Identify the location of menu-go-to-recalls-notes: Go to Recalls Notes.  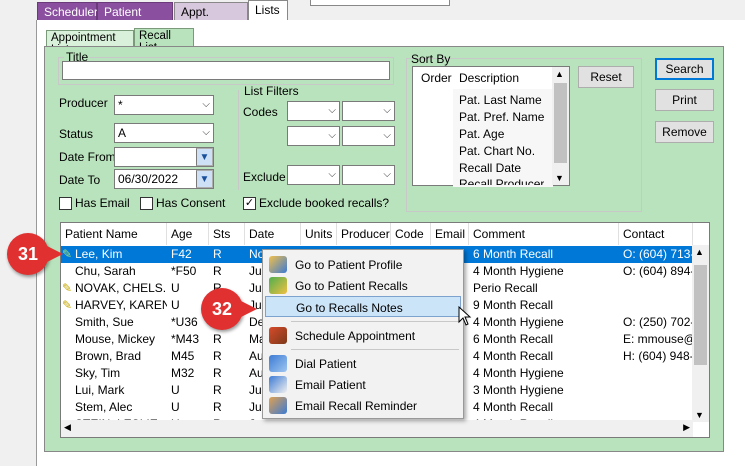
(363, 306).